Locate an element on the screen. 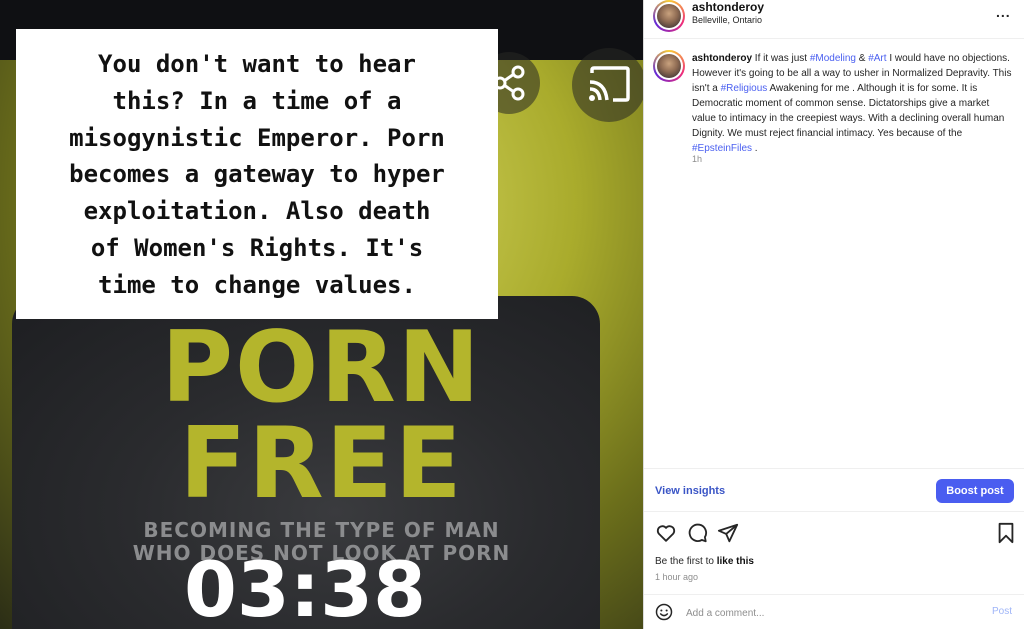 The image size is (1024, 629). post-actions is located at coordinates (834, 533).